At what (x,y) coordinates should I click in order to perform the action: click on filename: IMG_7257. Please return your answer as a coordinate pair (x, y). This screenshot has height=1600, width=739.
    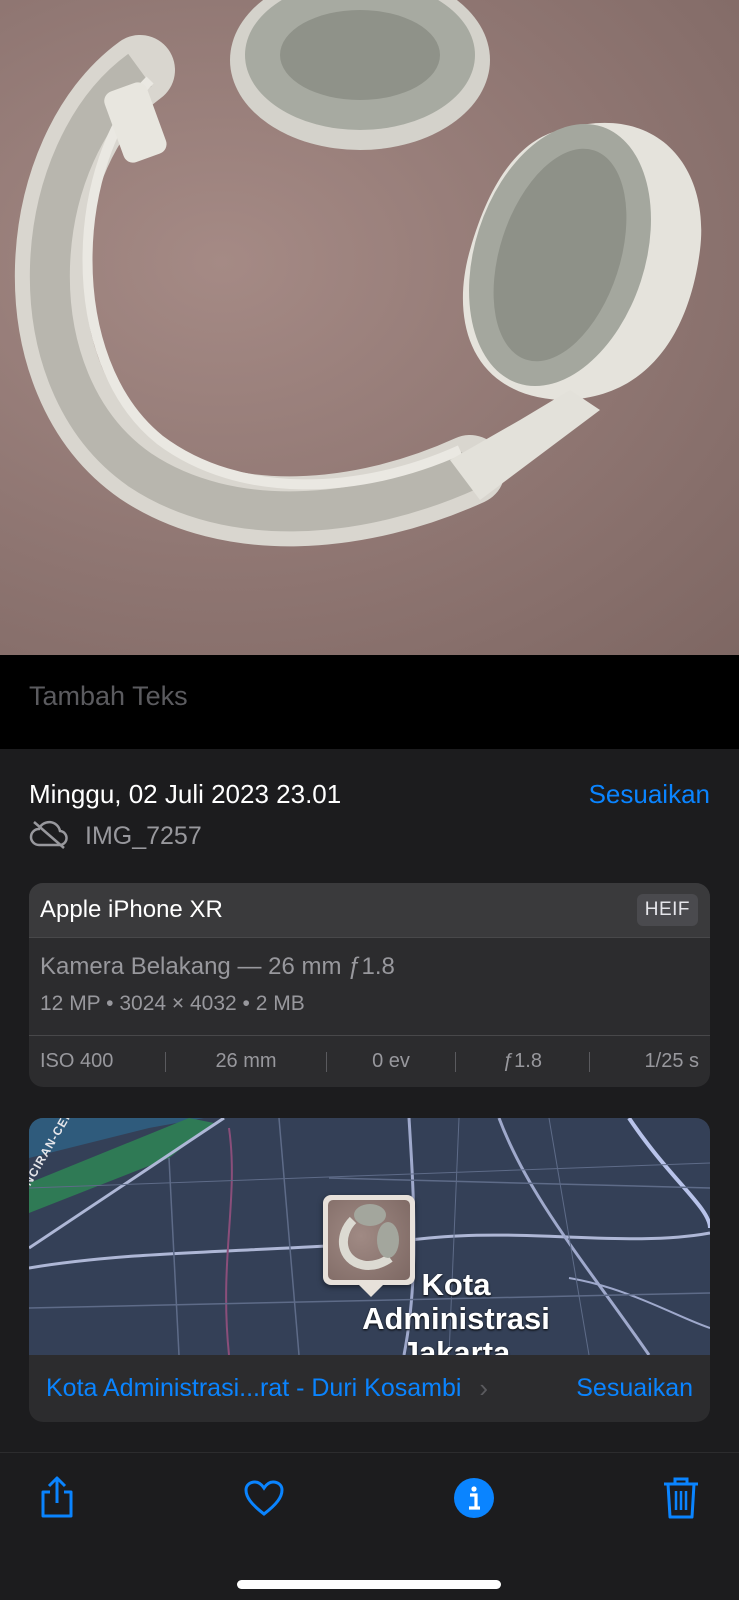
    Looking at the image, I should click on (143, 836).